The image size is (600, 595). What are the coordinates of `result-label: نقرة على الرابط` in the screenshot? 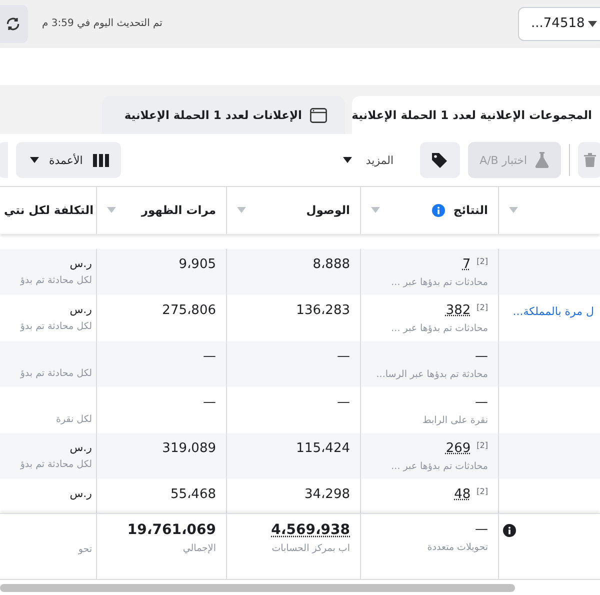 It's located at (454, 420).